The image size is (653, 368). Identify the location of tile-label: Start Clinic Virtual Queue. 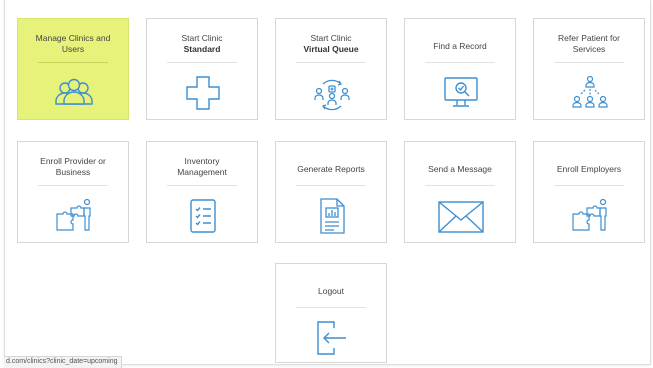
(331, 43).